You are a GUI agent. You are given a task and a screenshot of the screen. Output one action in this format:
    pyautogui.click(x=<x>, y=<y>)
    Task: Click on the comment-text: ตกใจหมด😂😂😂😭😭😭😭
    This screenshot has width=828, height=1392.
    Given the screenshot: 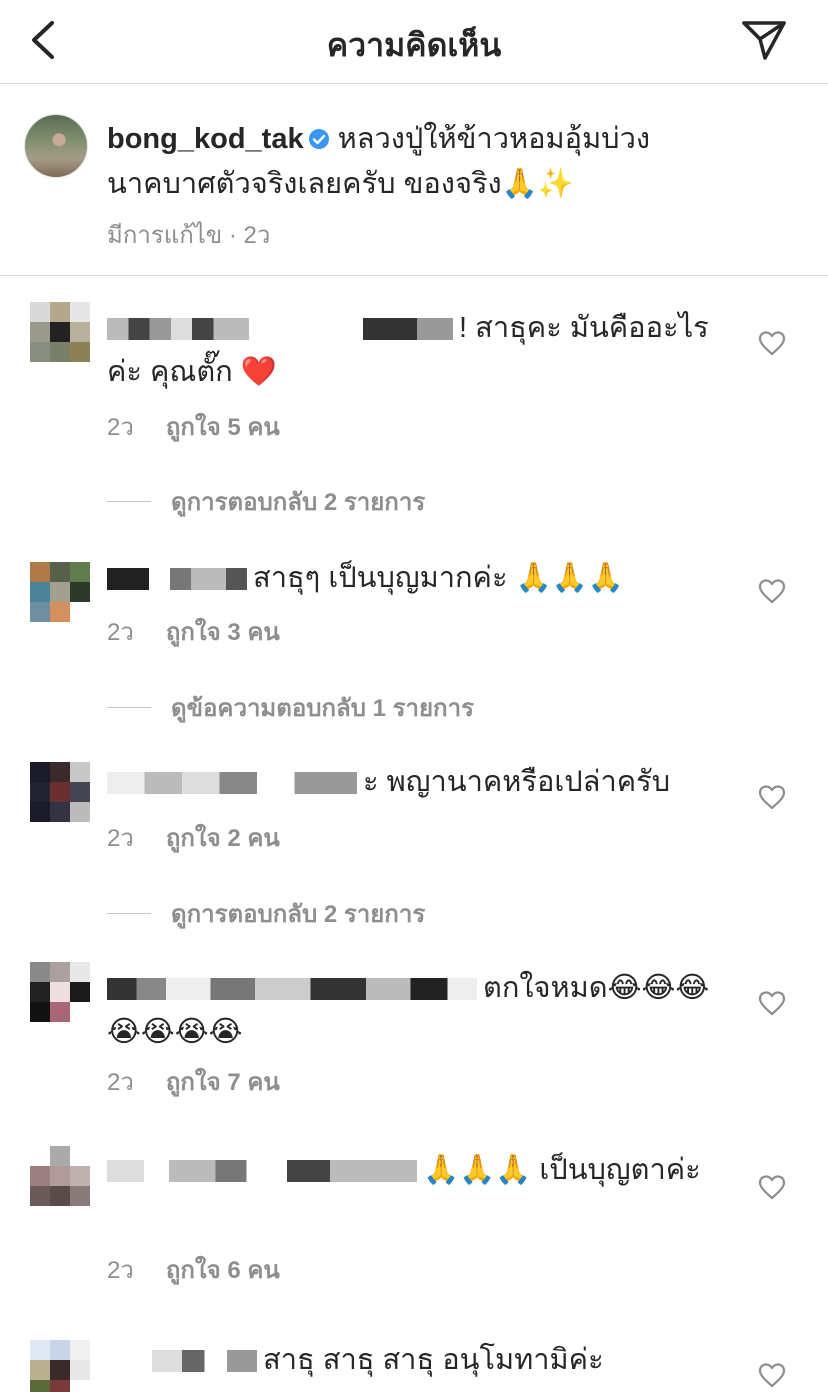 What is the action you would take?
    pyautogui.click(x=417, y=1010)
    